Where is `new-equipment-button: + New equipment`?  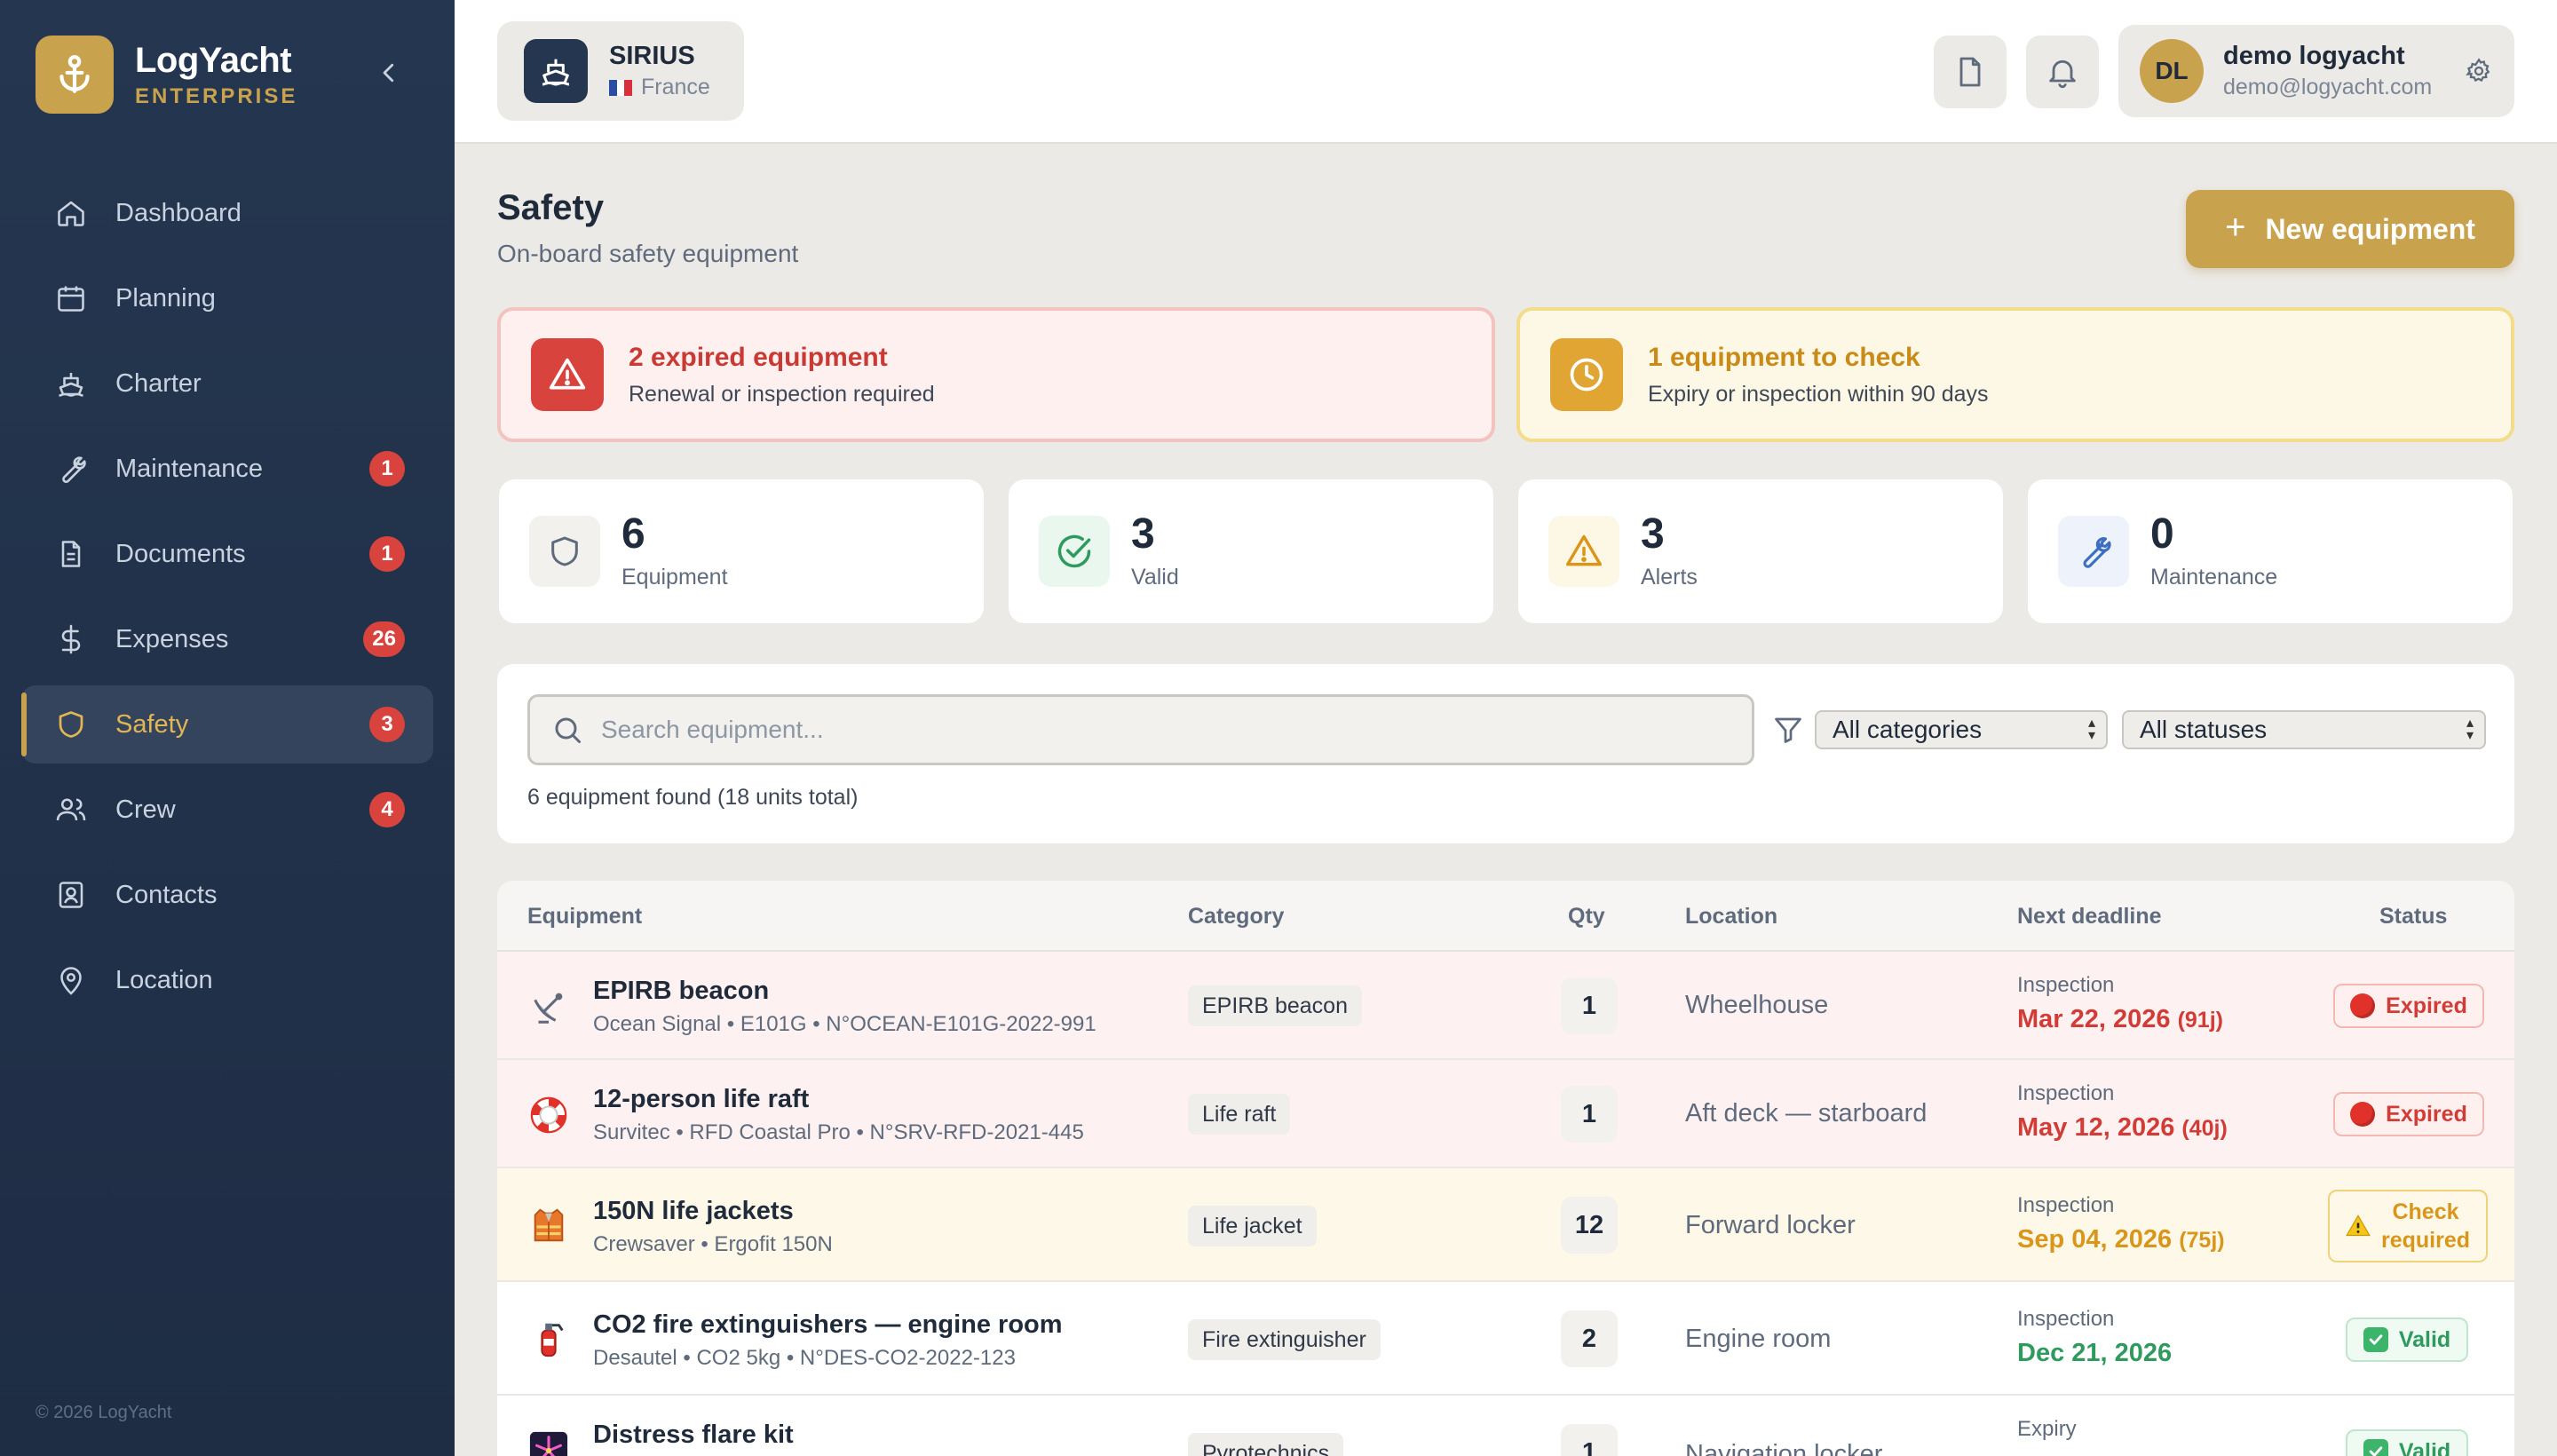
new-equipment-button: + New equipment is located at coordinates (2350, 229).